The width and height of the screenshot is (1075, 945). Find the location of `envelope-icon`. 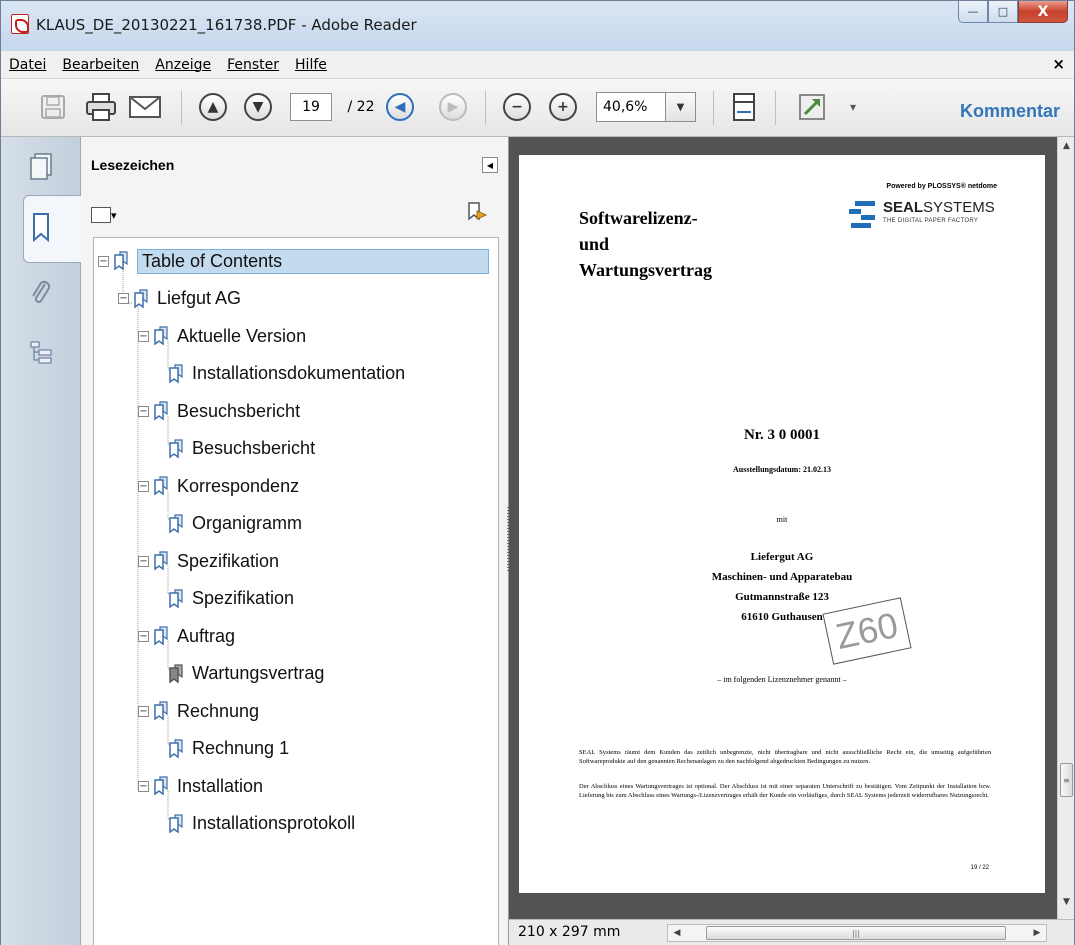

envelope-icon is located at coordinates (145, 107).